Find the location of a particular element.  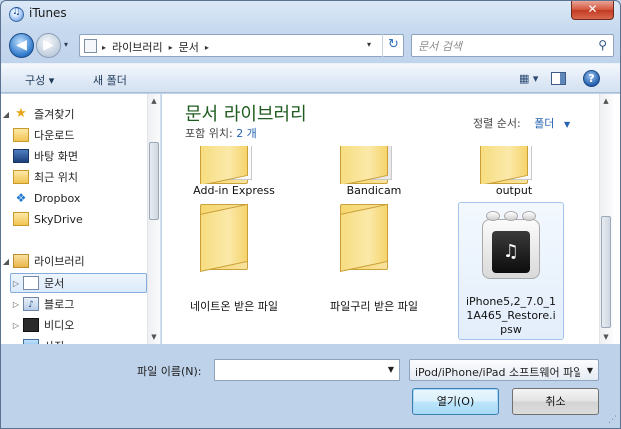

file-name: Bandicam is located at coordinates (374, 190).